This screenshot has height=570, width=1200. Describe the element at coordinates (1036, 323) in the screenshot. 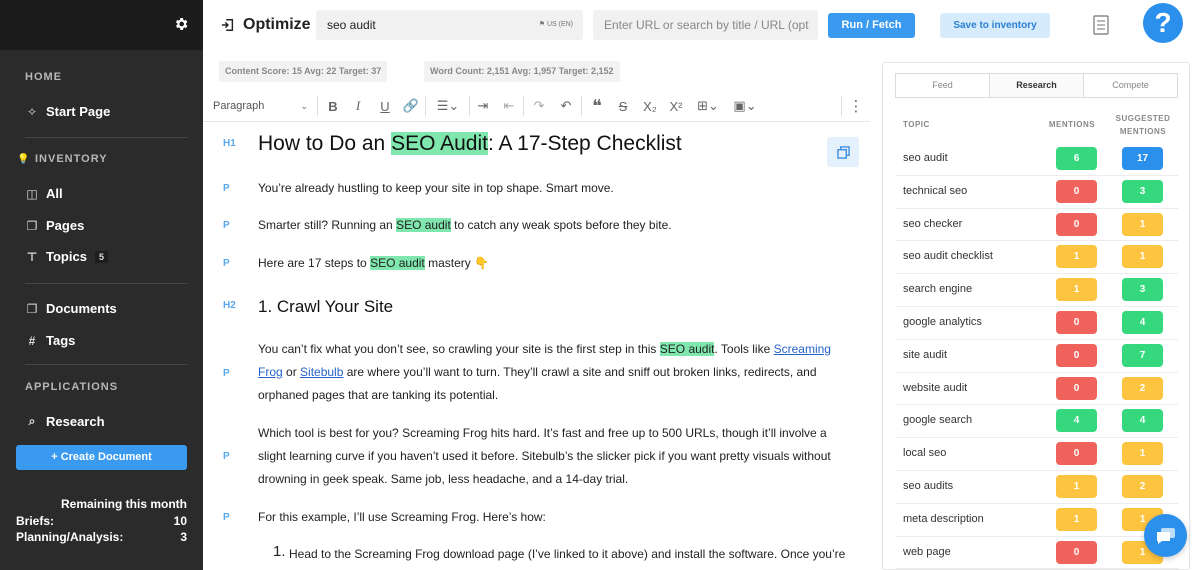

I see `table-row: google analytics 0 4` at that location.